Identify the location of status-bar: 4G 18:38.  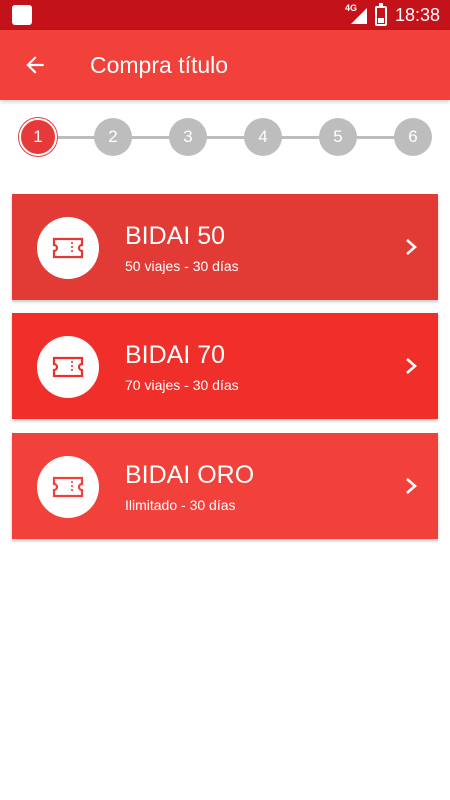
(225, 15).